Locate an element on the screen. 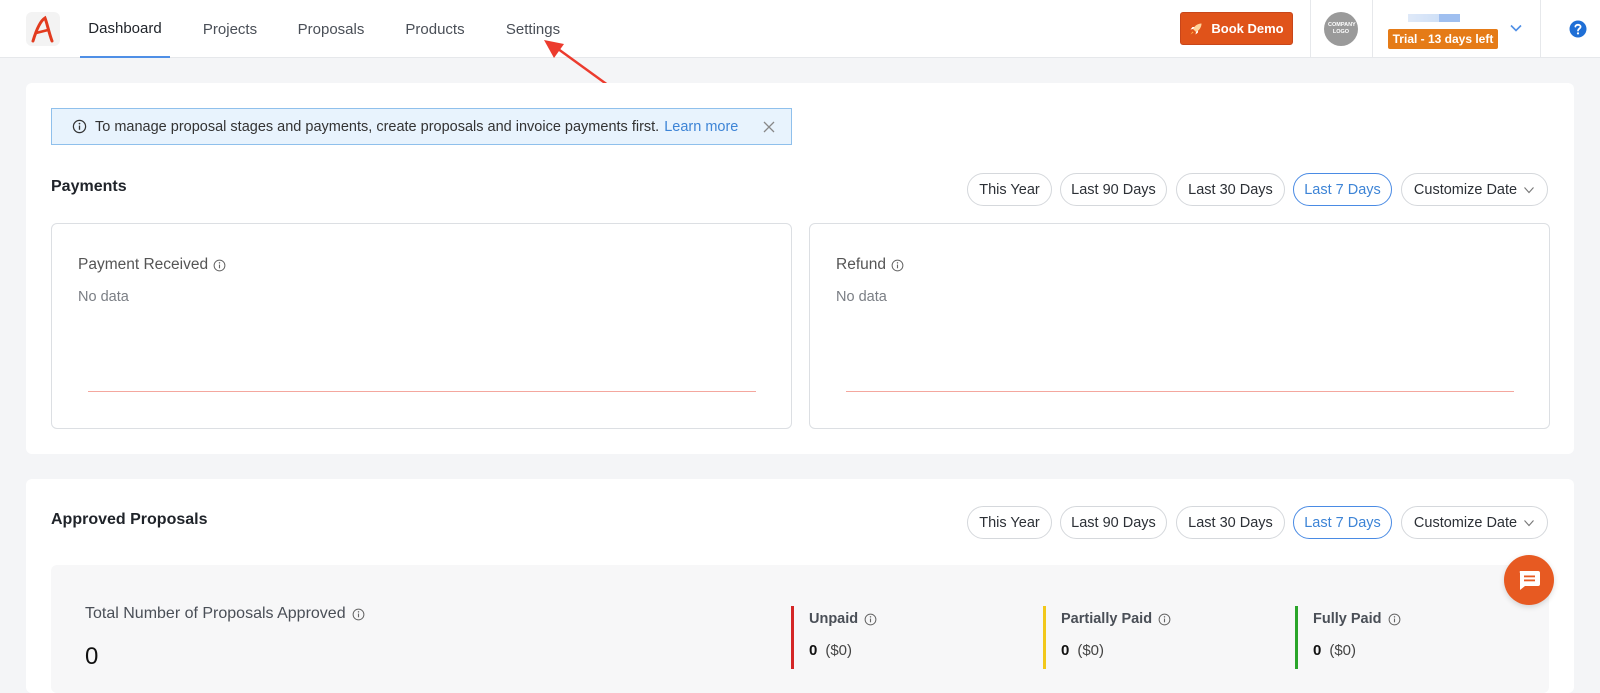 The height and width of the screenshot is (693, 1600). payment-received-label: Payment Received is located at coordinates (143, 264).